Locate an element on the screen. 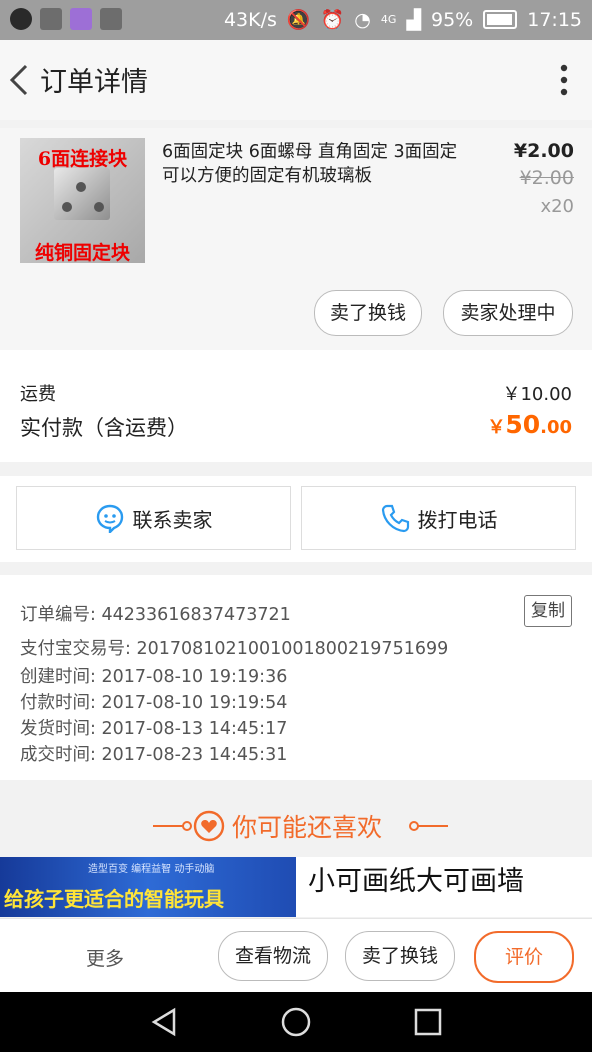  payment-summary: 运费 ￥10.00 实付款（含运费） ￥50.00 is located at coordinates (296, 406).